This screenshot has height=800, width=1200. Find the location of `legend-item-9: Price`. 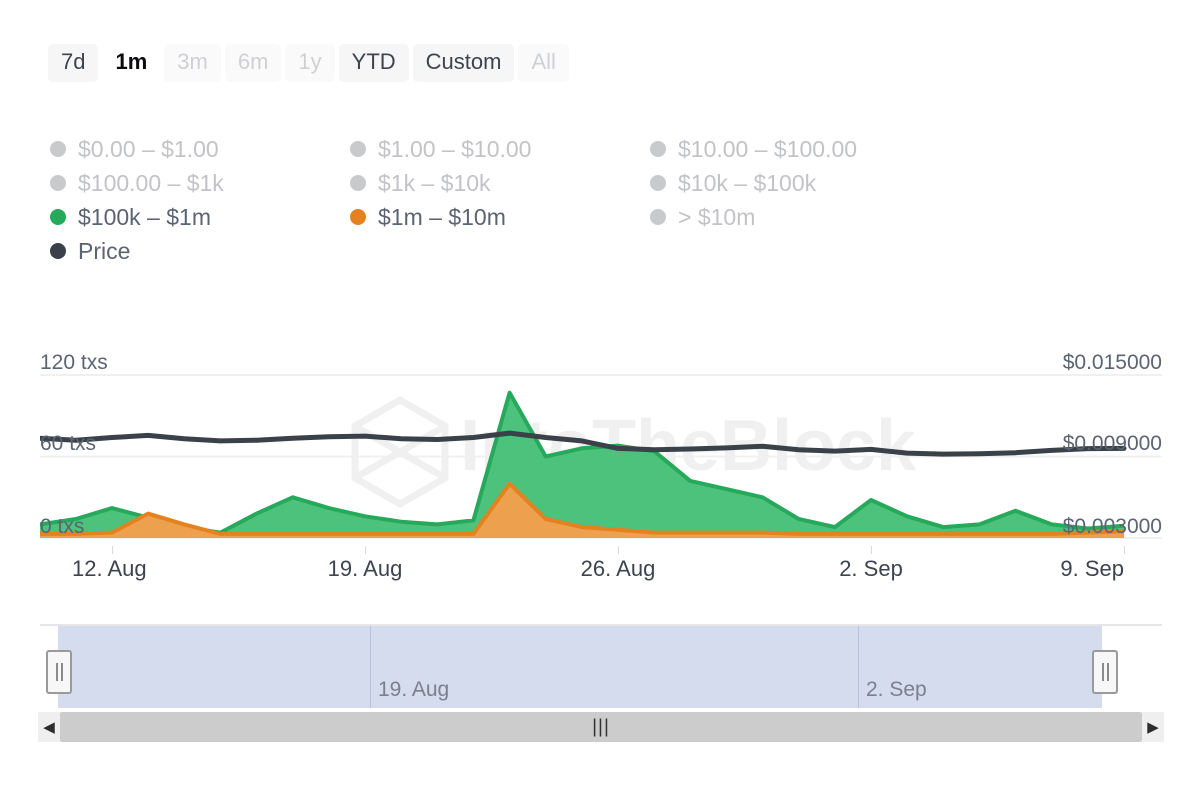

legend-item-9: Price is located at coordinates (200, 250).